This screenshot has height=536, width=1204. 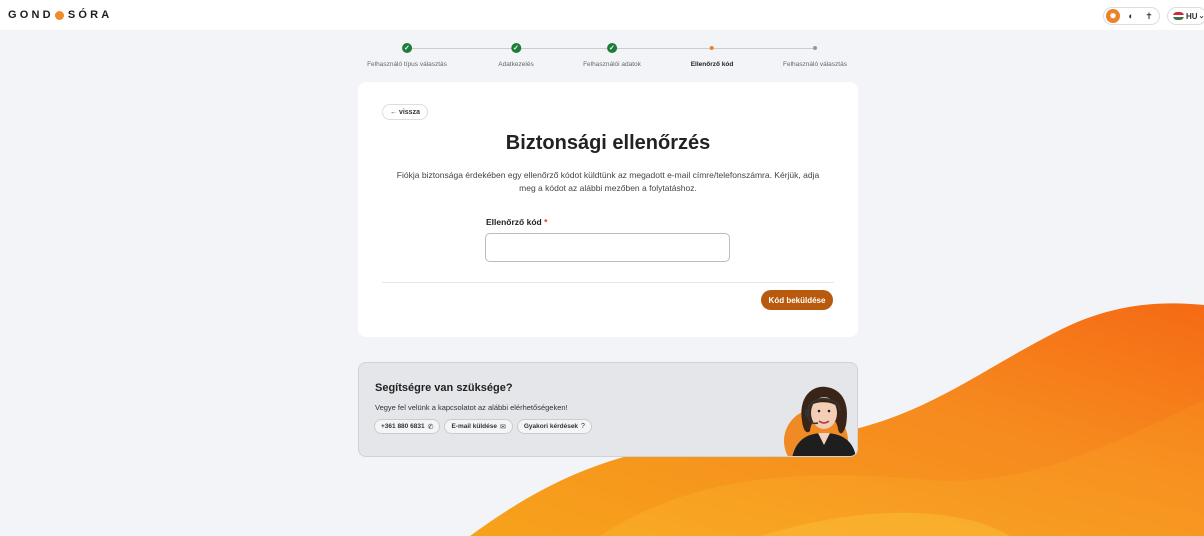 What do you see at coordinates (583, 426) in the screenshot?
I see `question-icon: ?` at bounding box center [583, 426].